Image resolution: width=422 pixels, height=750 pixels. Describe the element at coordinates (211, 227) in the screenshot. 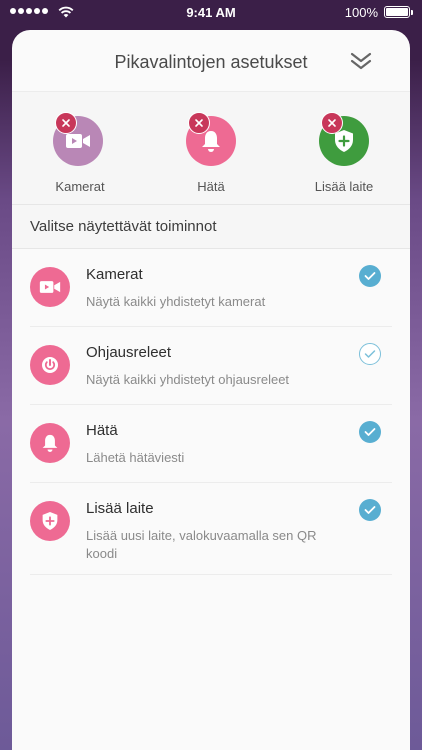

I see `section-title: Valitse näytettävät toiminnot` at that location.